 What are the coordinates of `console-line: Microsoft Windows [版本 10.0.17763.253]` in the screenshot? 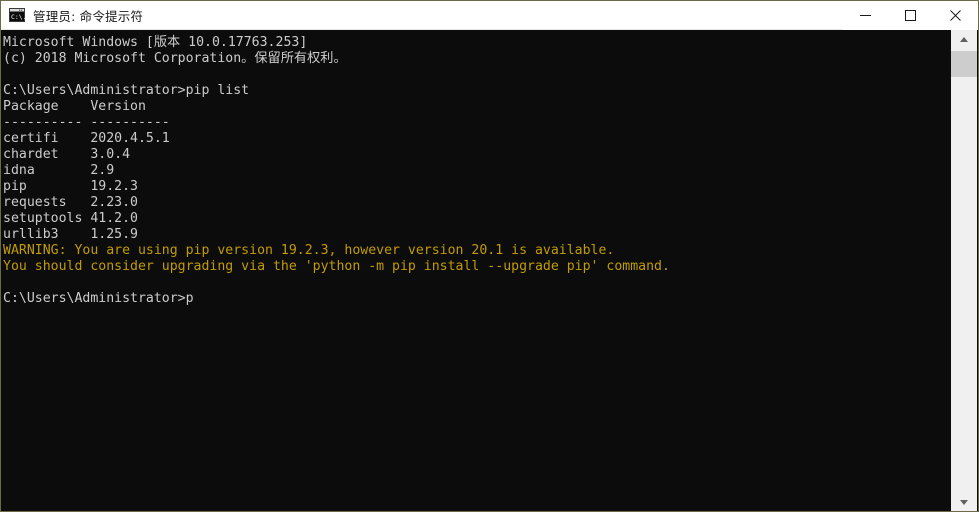 It's located at (155, 42).